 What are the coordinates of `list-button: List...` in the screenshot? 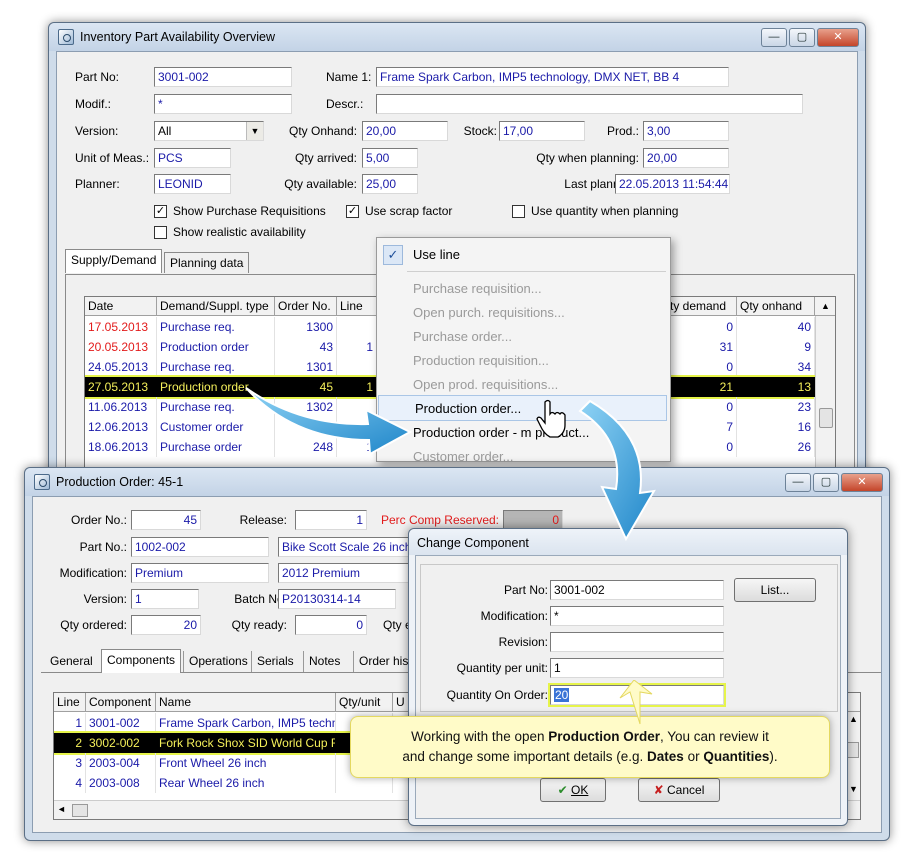 It's located at (775, 590).